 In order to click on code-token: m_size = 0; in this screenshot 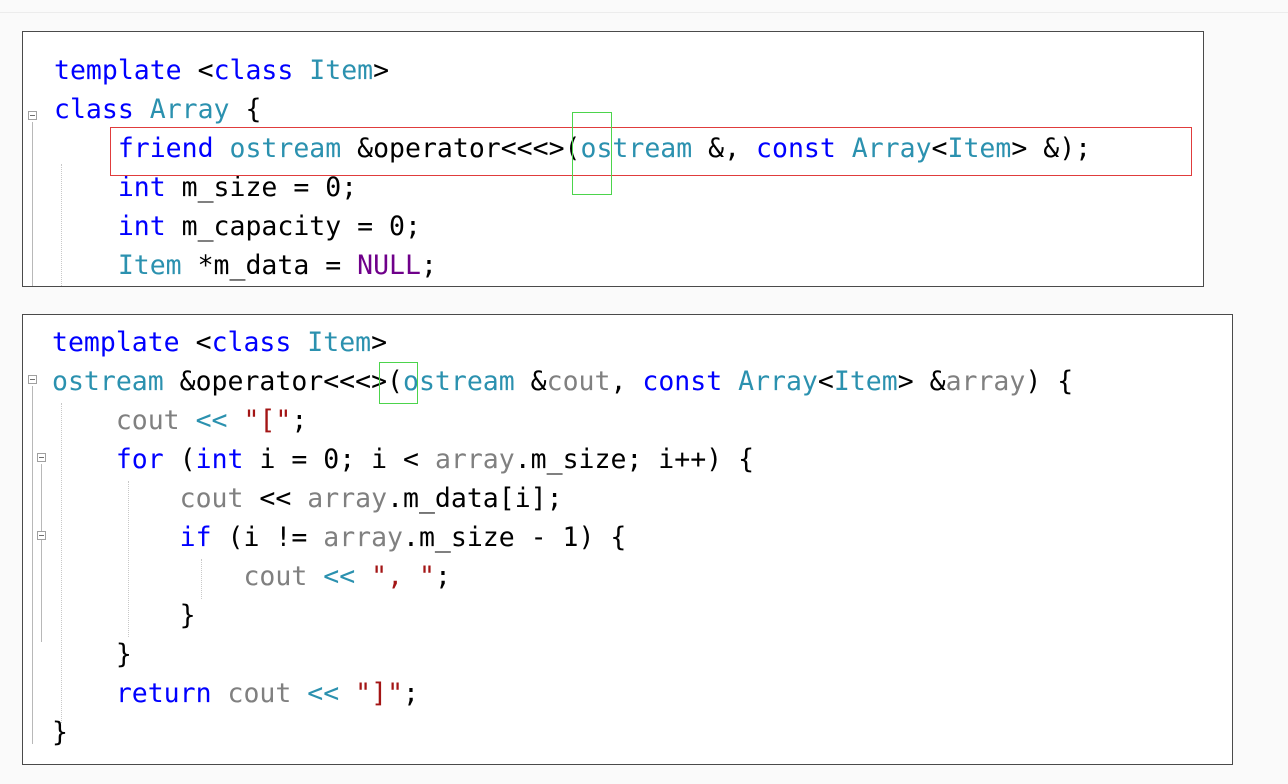, I will do `click(269, 187)`.